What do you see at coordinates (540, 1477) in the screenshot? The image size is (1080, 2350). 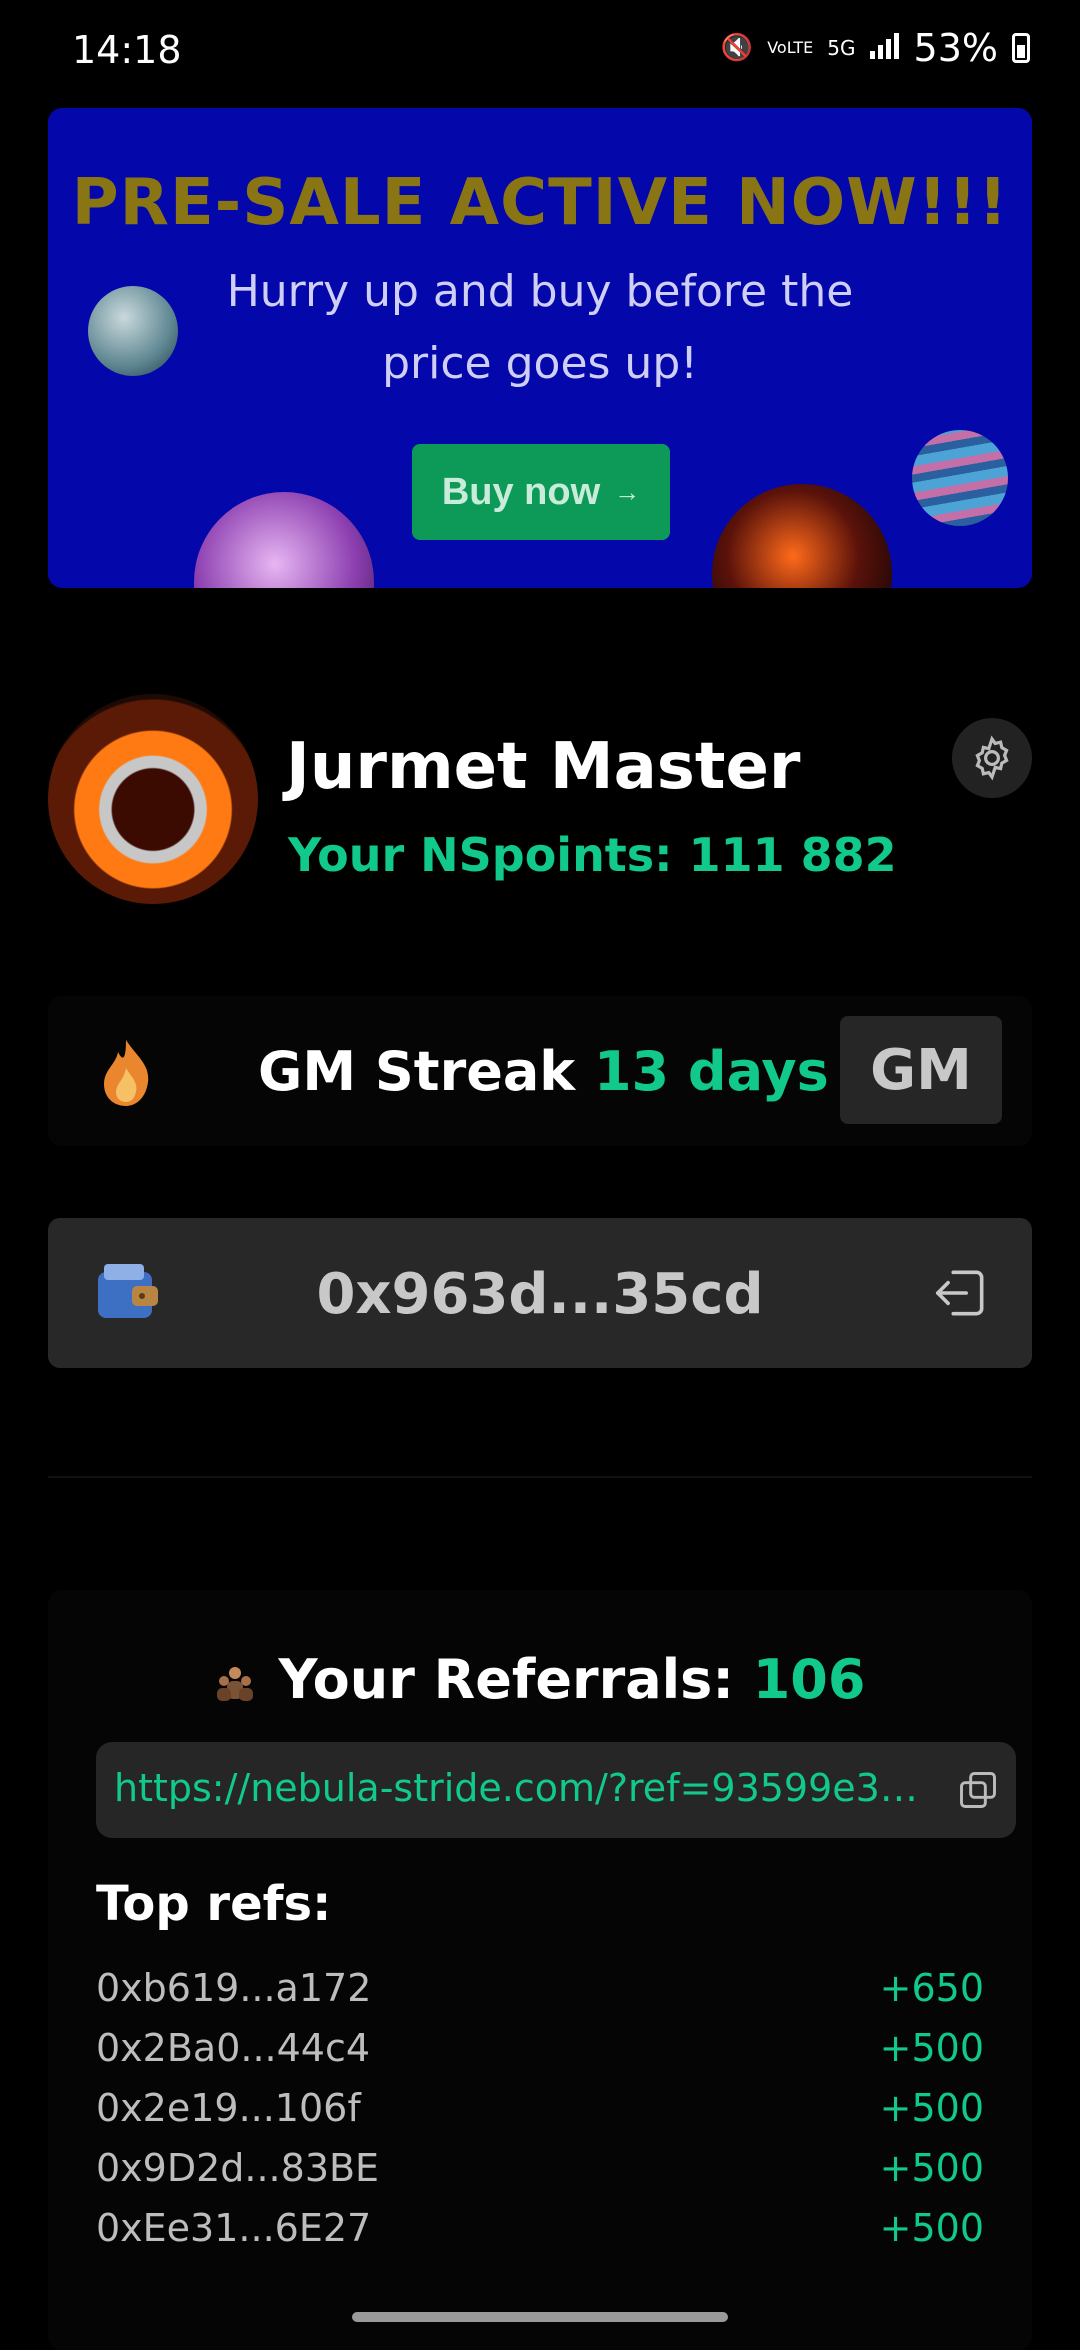 I see `divider` at bounding box center [540, 1477].